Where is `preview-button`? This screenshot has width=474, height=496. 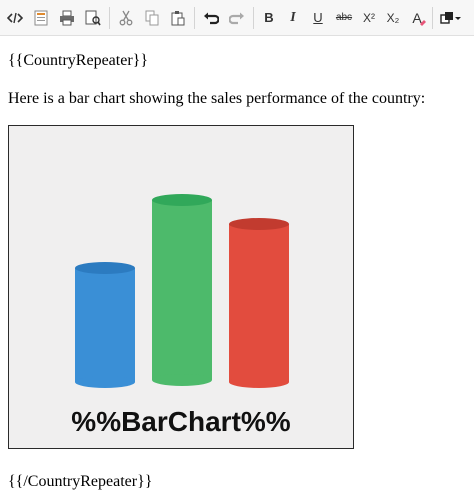
preview-button is located at coordinates (93, 18).